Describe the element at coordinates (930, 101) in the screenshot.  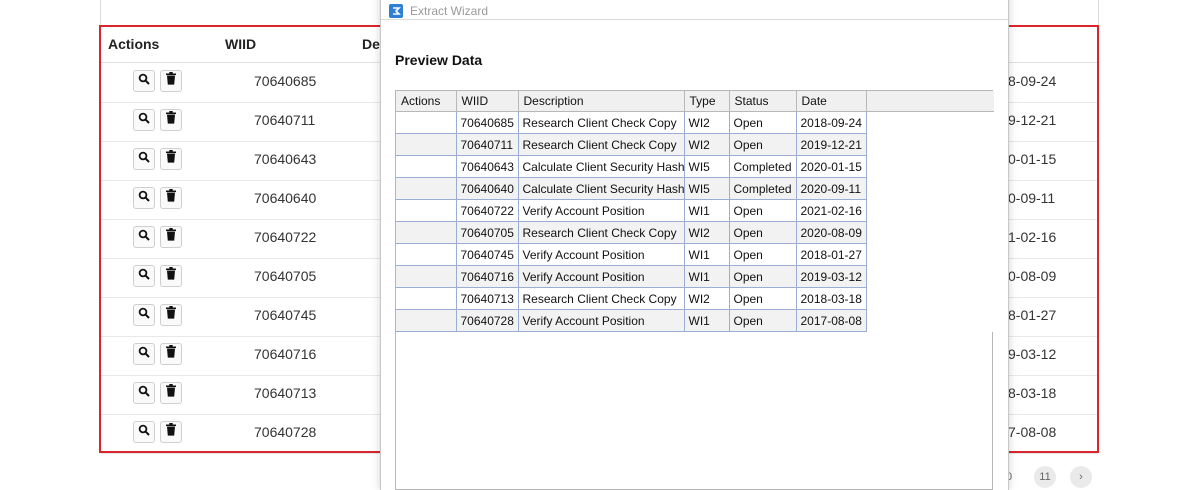
I see `grid-col-filler` at that location.